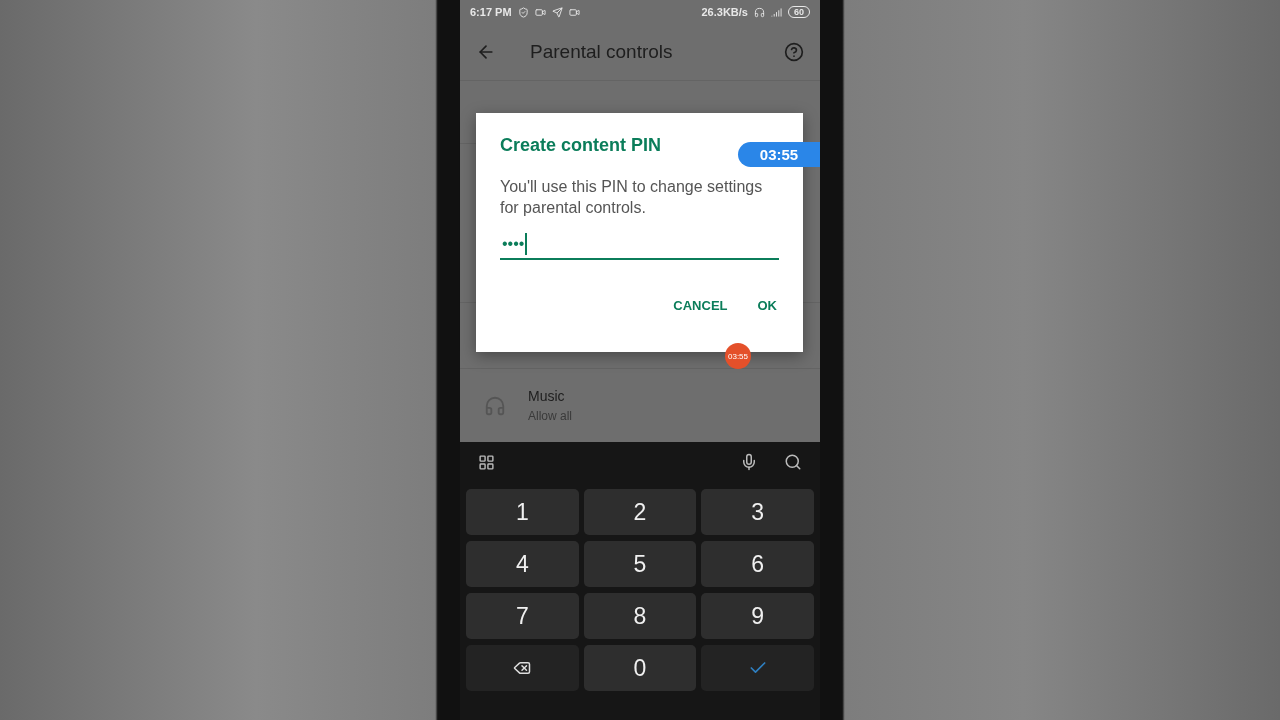  I want to click on grid-icon, so click(486, 462).